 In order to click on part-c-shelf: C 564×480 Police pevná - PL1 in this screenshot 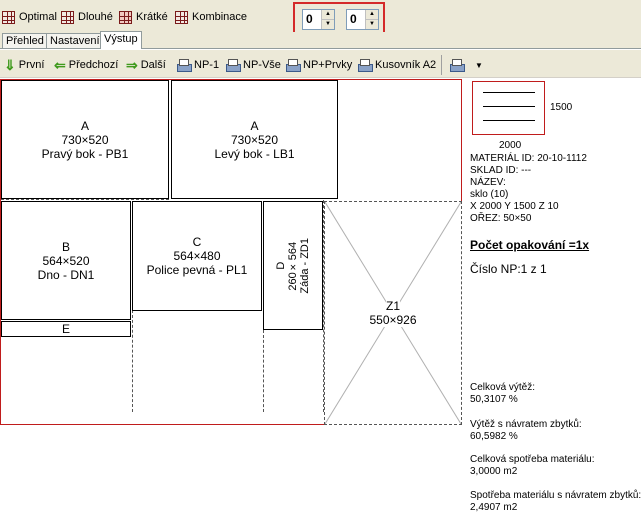, I will do `click(197, 256)`.